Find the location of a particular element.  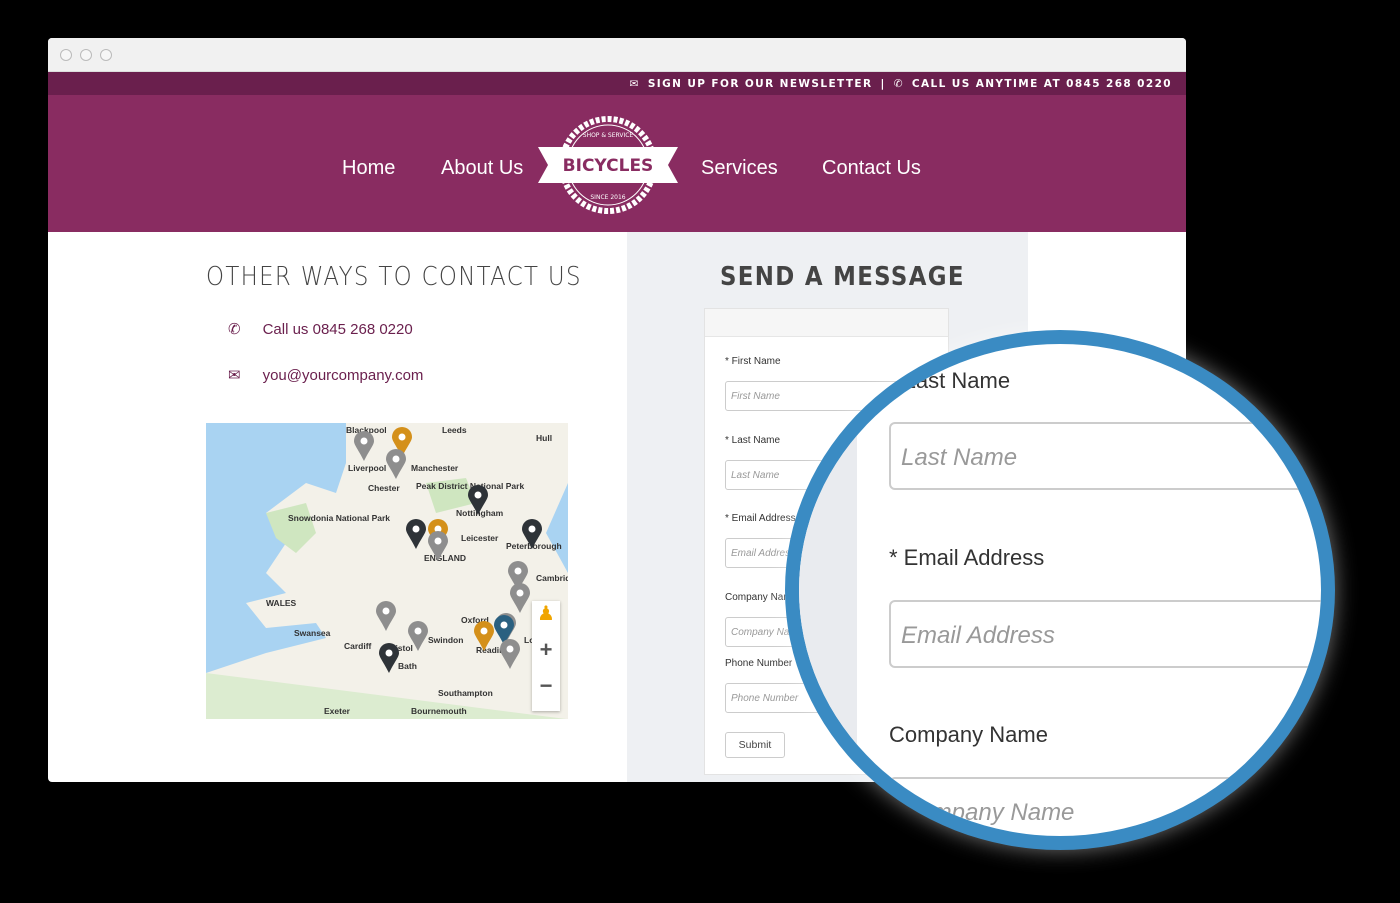

maximize-window-button is located at coordinates (106, 55).